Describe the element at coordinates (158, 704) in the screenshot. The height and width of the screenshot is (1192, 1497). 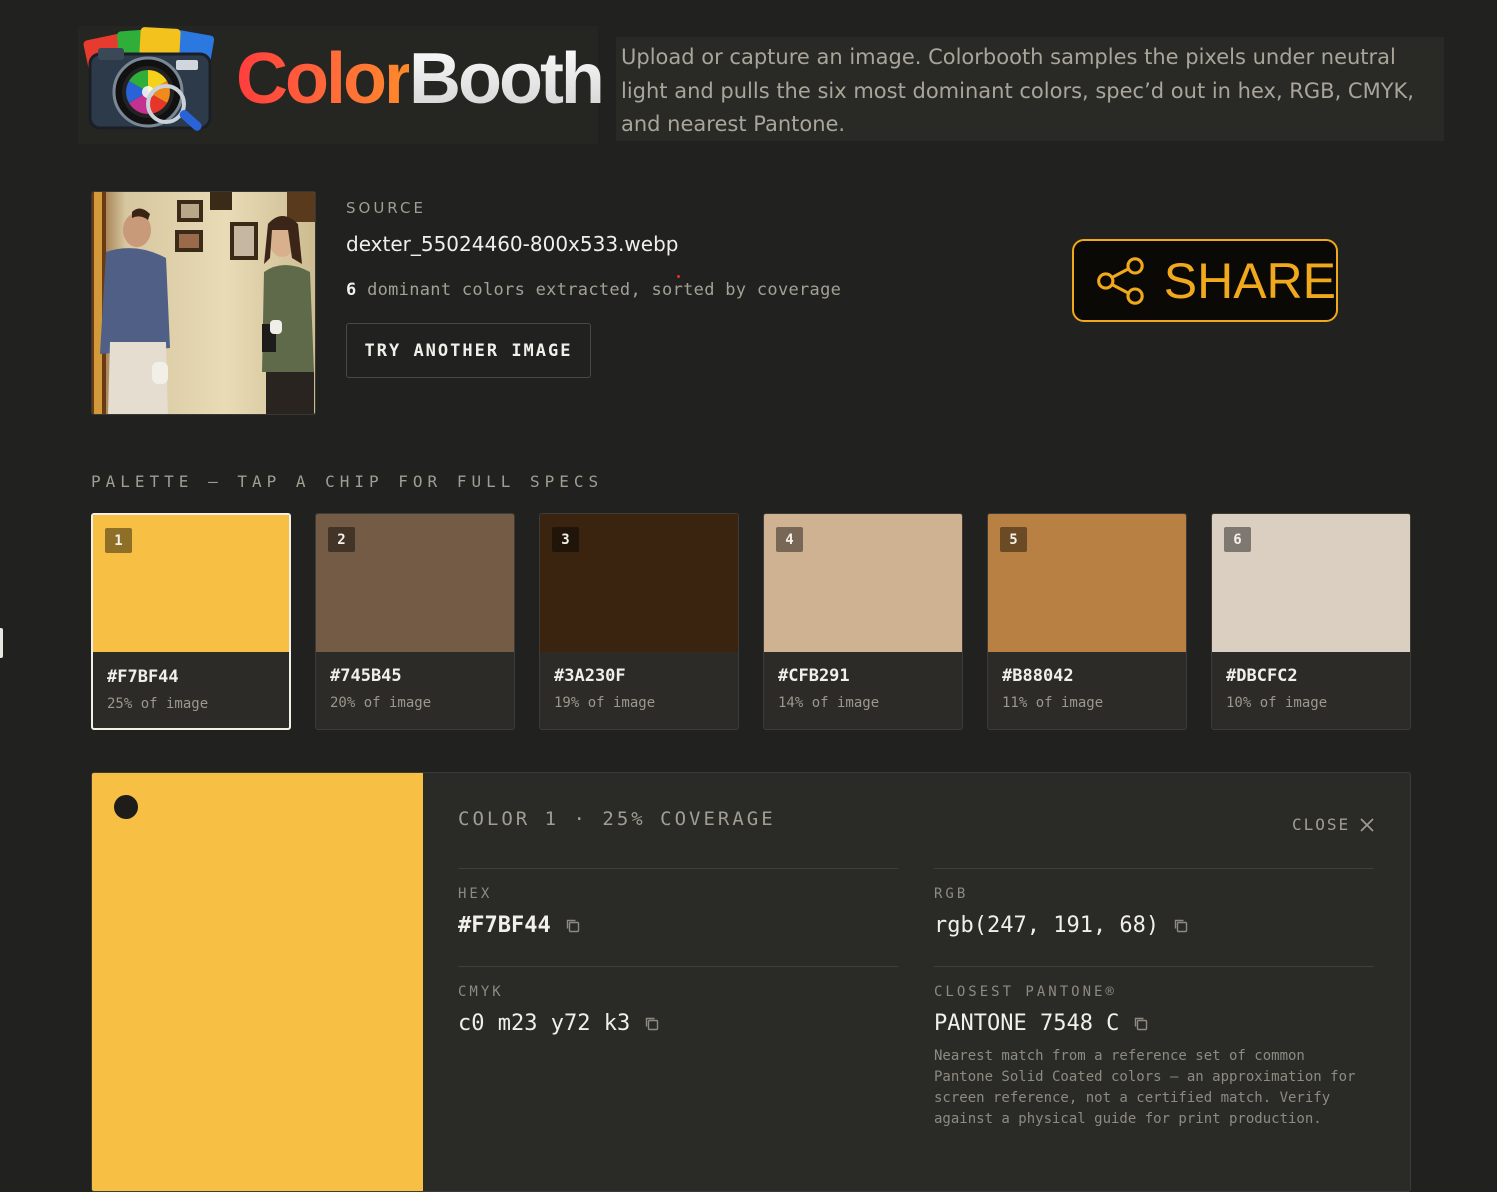
I see `chip-coverage: 25% of image` at that location.